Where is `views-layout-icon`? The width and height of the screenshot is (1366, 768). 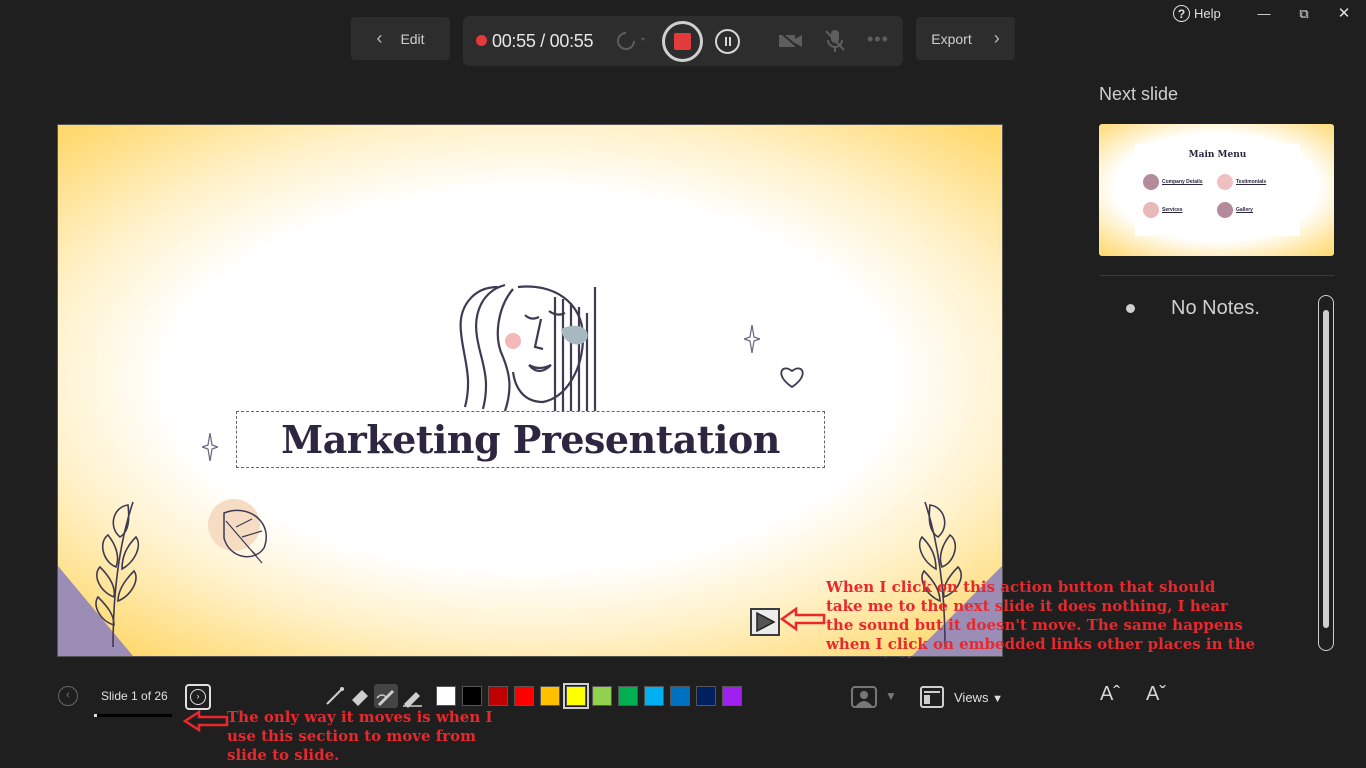 views-layout-icon is located at coordinates (932, 697).